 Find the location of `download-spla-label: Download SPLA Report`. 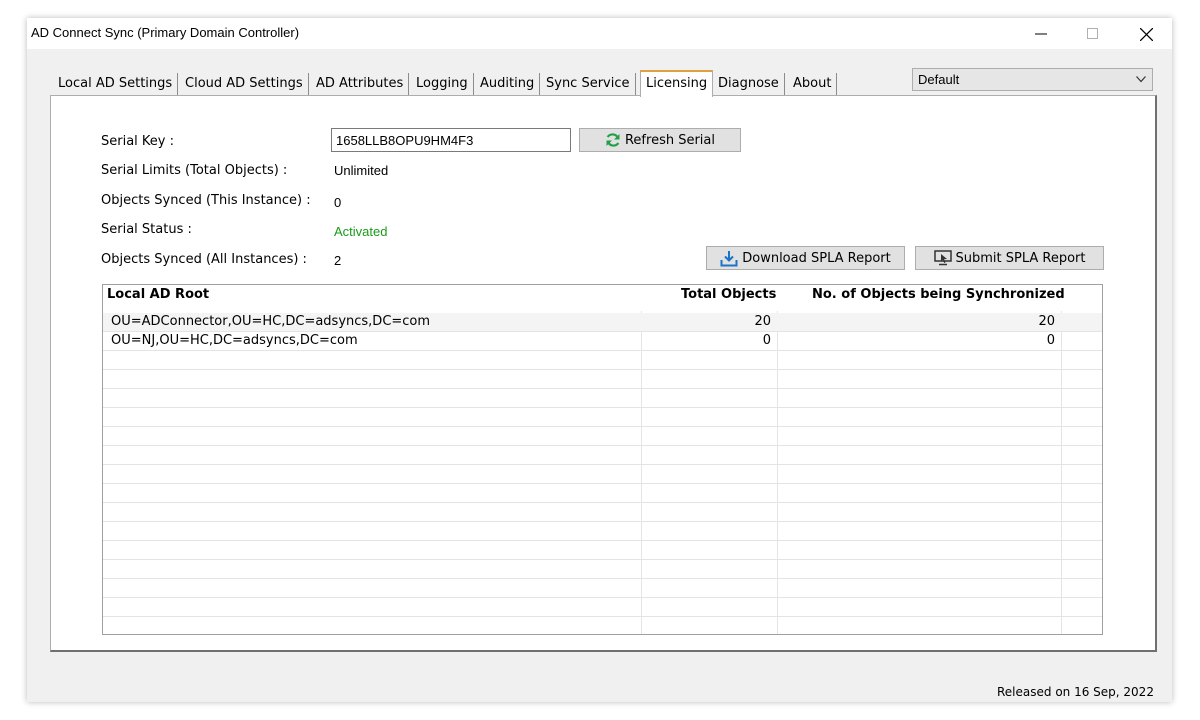

download-spla-label: Download SPLA Report is located at coordinates (816, 258).